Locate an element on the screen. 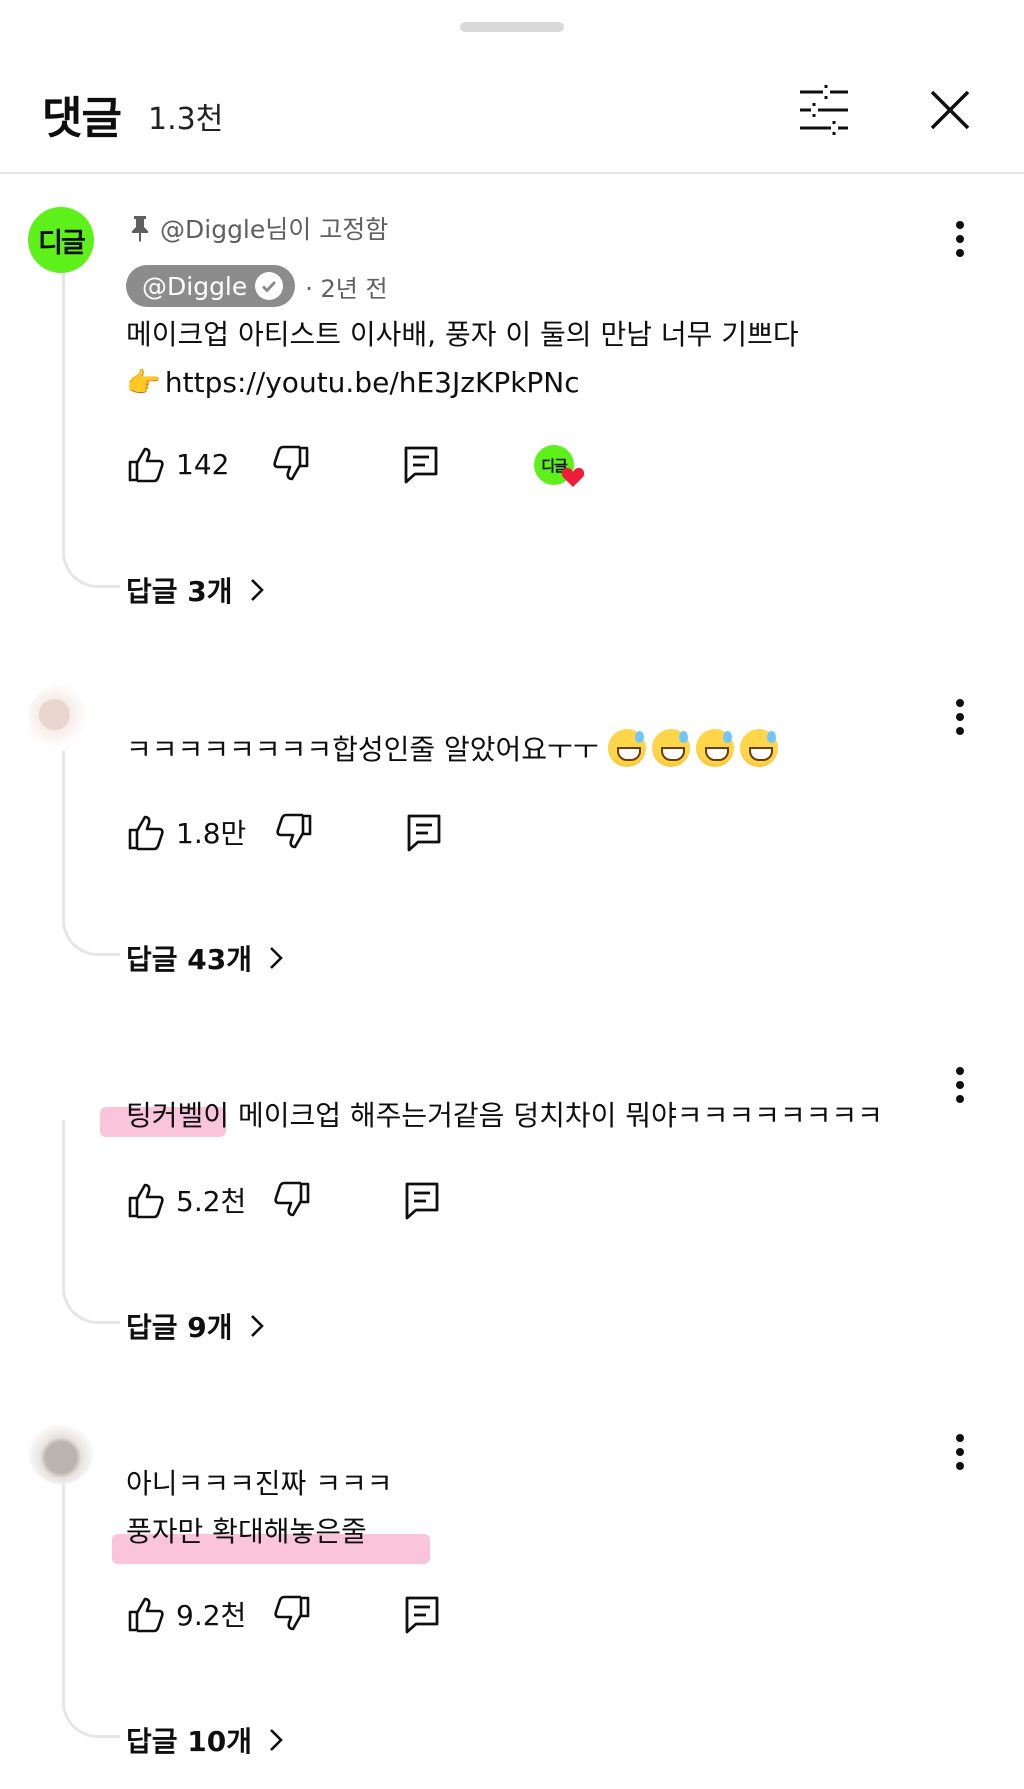  comment-line: 팅커벨이 메이크업 해주는거같음 덩치차이 뭐야ㅋㅋㅋㅋㅋㅋㅋㅋ is located at coordinates (504, 1115).